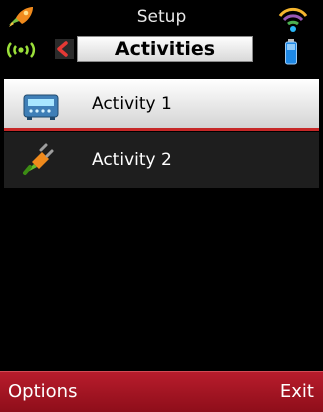 Image resolution: width=323 pixels, height=412 pixels. I want to click on list-item-activity-2: Activity 2, so click(161, 160).